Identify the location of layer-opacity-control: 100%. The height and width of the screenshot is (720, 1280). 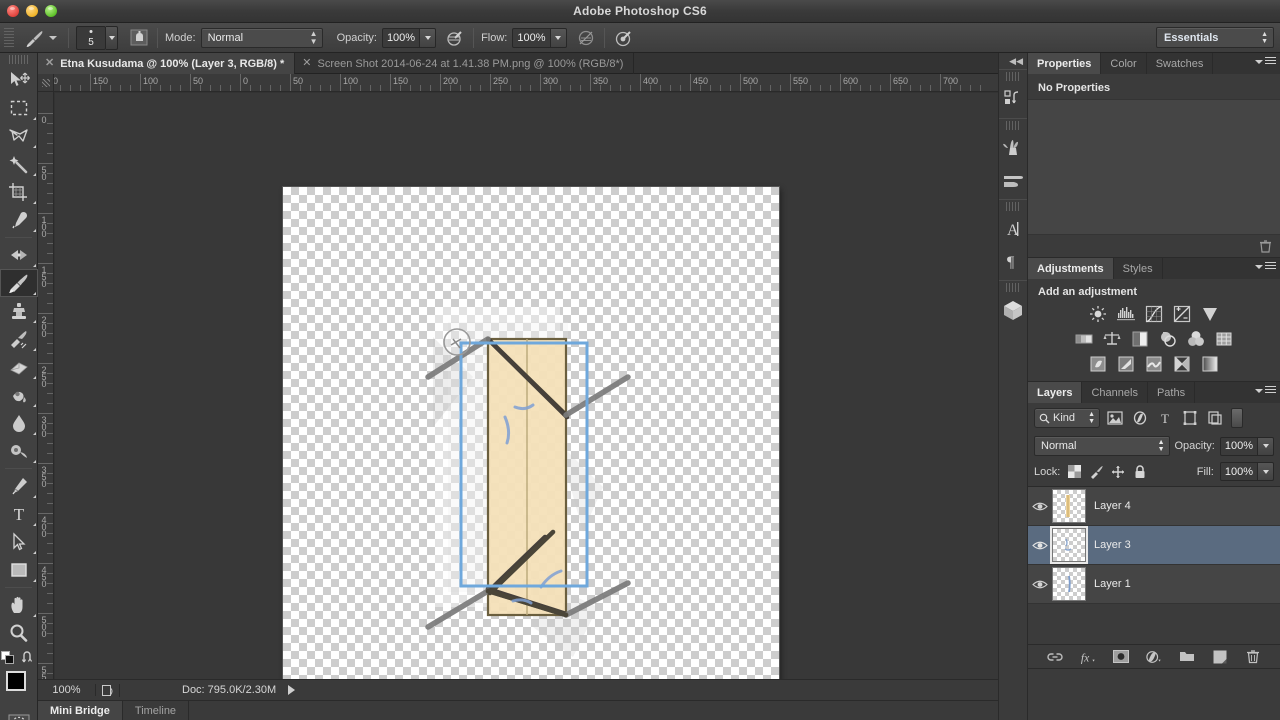
(1246, 446).